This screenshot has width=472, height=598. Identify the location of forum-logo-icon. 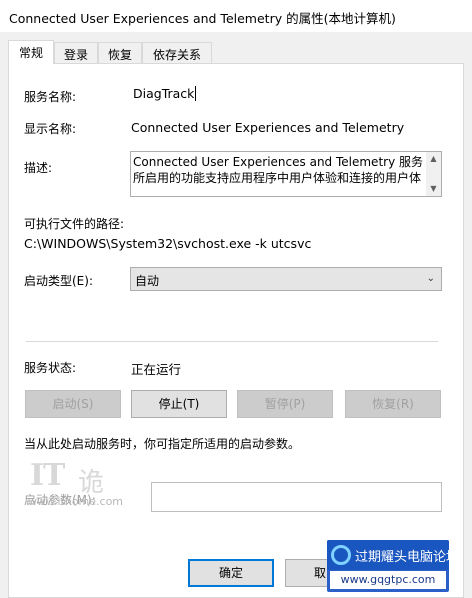
(341, 555).